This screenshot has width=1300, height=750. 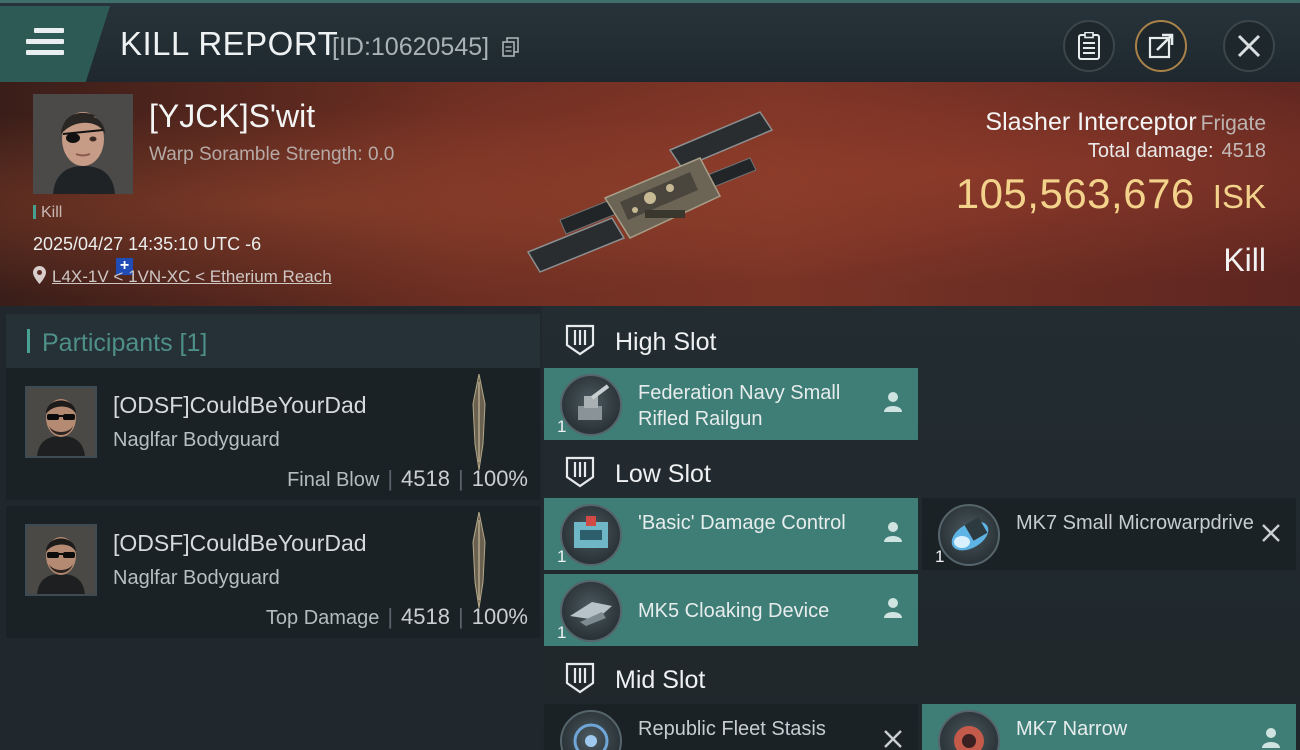 What do you see at coordinates (229, 43) in the screenshot?
I see `page-title: KILL REPORT` at bounding box center [229, 43].